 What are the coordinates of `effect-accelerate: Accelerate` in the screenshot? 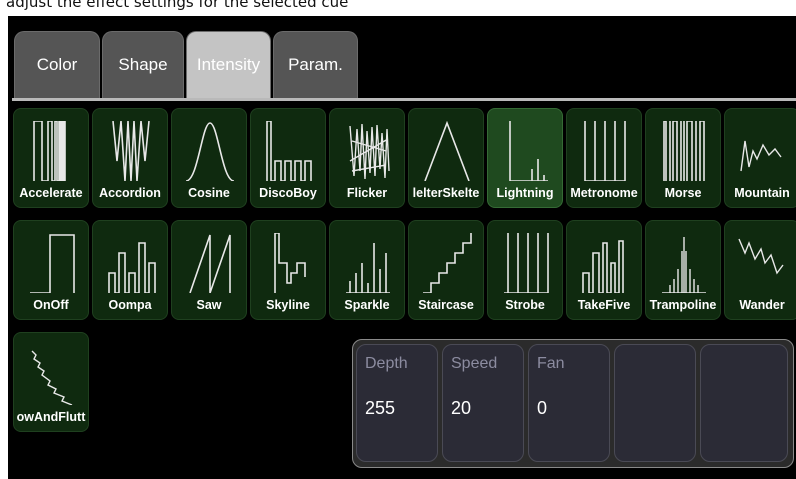 It's located at (51, 158).